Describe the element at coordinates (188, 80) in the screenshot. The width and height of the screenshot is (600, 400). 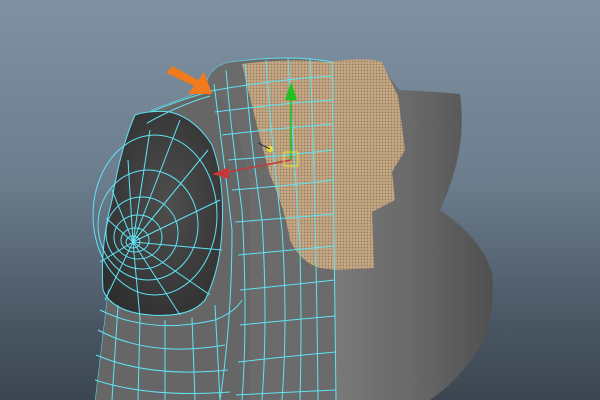
I see `annotation-arrow-icon` at that location.